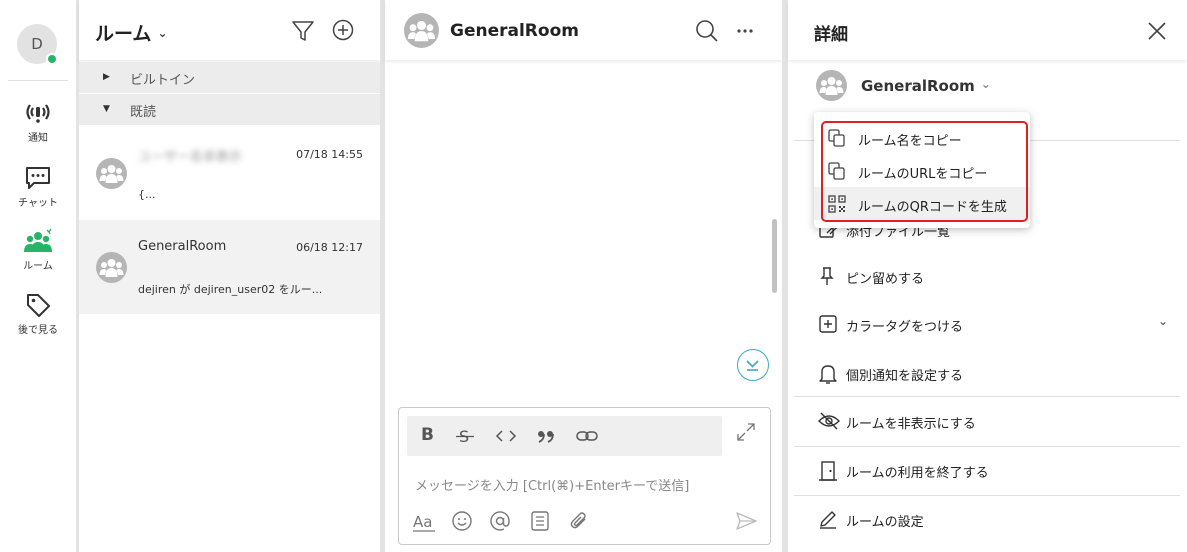 This screenshot has width=1187, height=552. I want to click on scroll-to-bottom-button, so click(753, 365).